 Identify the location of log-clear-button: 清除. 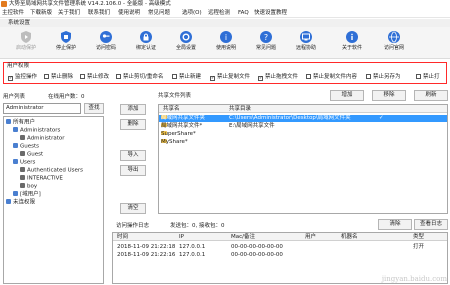
(395, 224).